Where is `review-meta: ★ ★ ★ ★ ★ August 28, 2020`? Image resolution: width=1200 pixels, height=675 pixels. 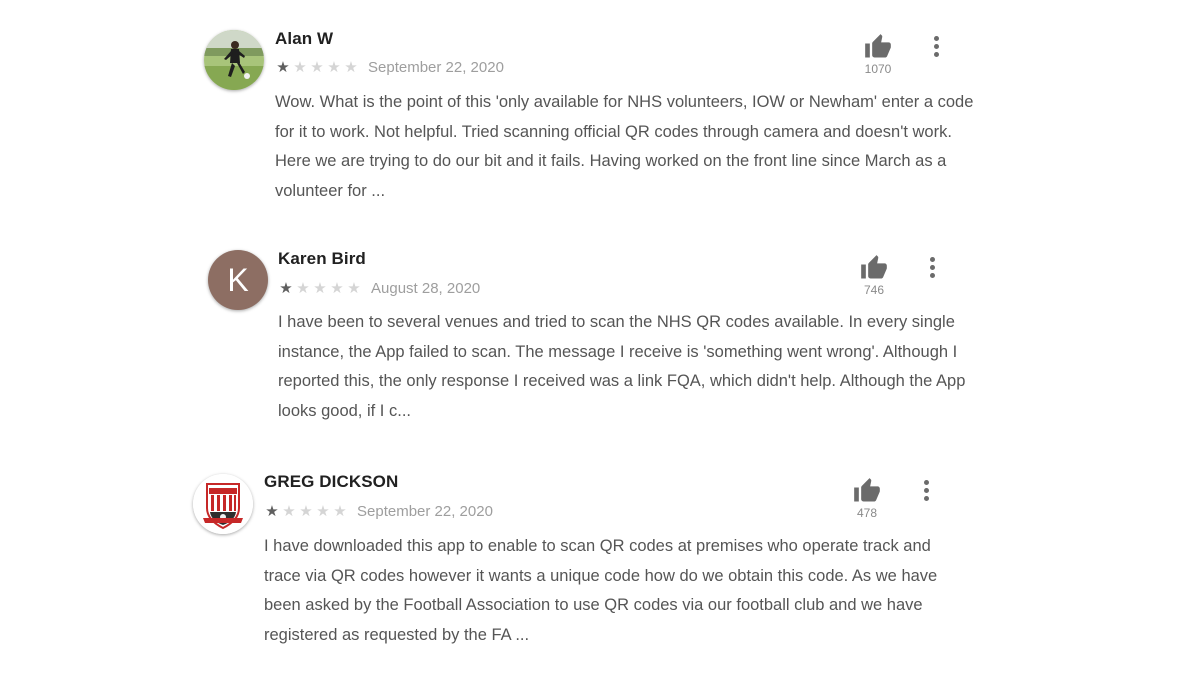 review-meta: ★ ★ ★ ★ ★ August 28, 2020 is located at coordinates (379, 288).